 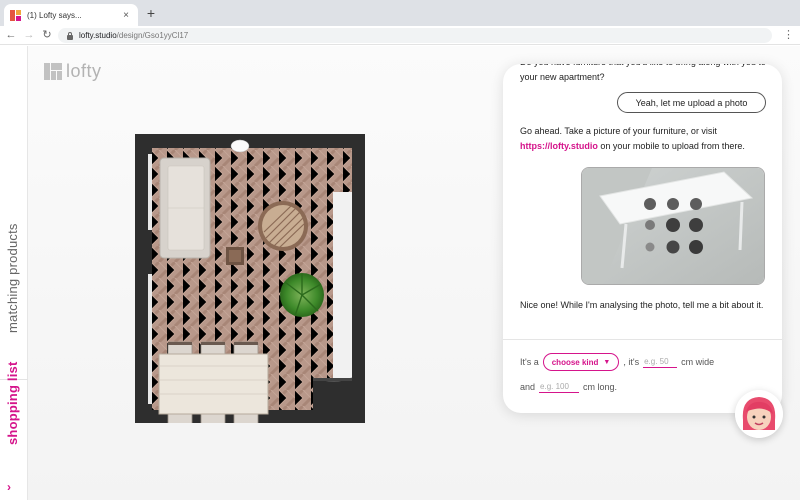 What do you see at coordinates (600, 387) in the screenshot?
I see `cm-long-label: cm long.` at bounding box center [600, 387].